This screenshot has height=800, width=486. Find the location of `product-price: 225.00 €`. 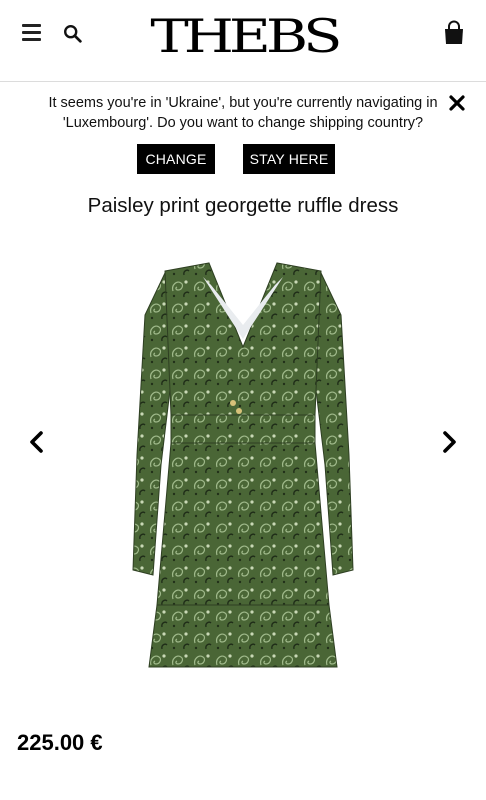

product-price: 225.00 € is located at coordinates (60, 742).